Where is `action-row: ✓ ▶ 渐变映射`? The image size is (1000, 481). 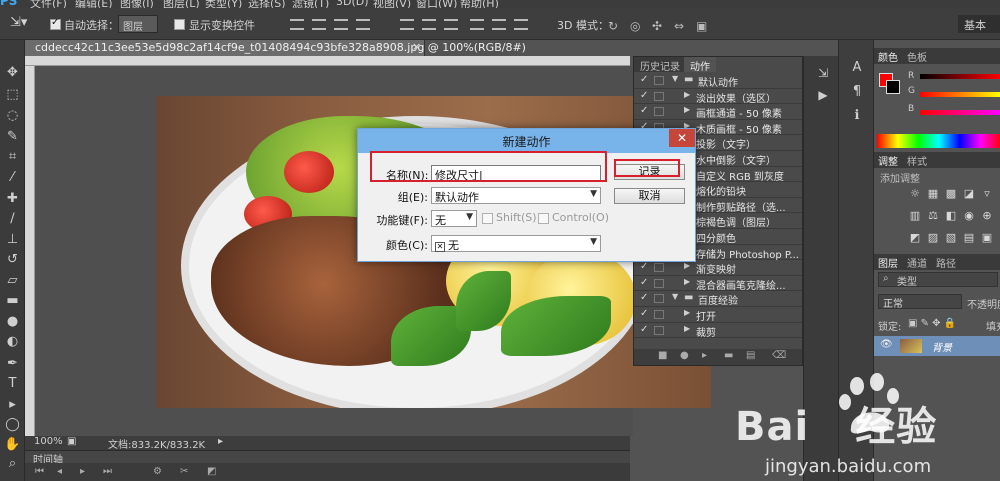
action-row: ✓ ▶ 渐变映射 is located at coordinates (718, 268).